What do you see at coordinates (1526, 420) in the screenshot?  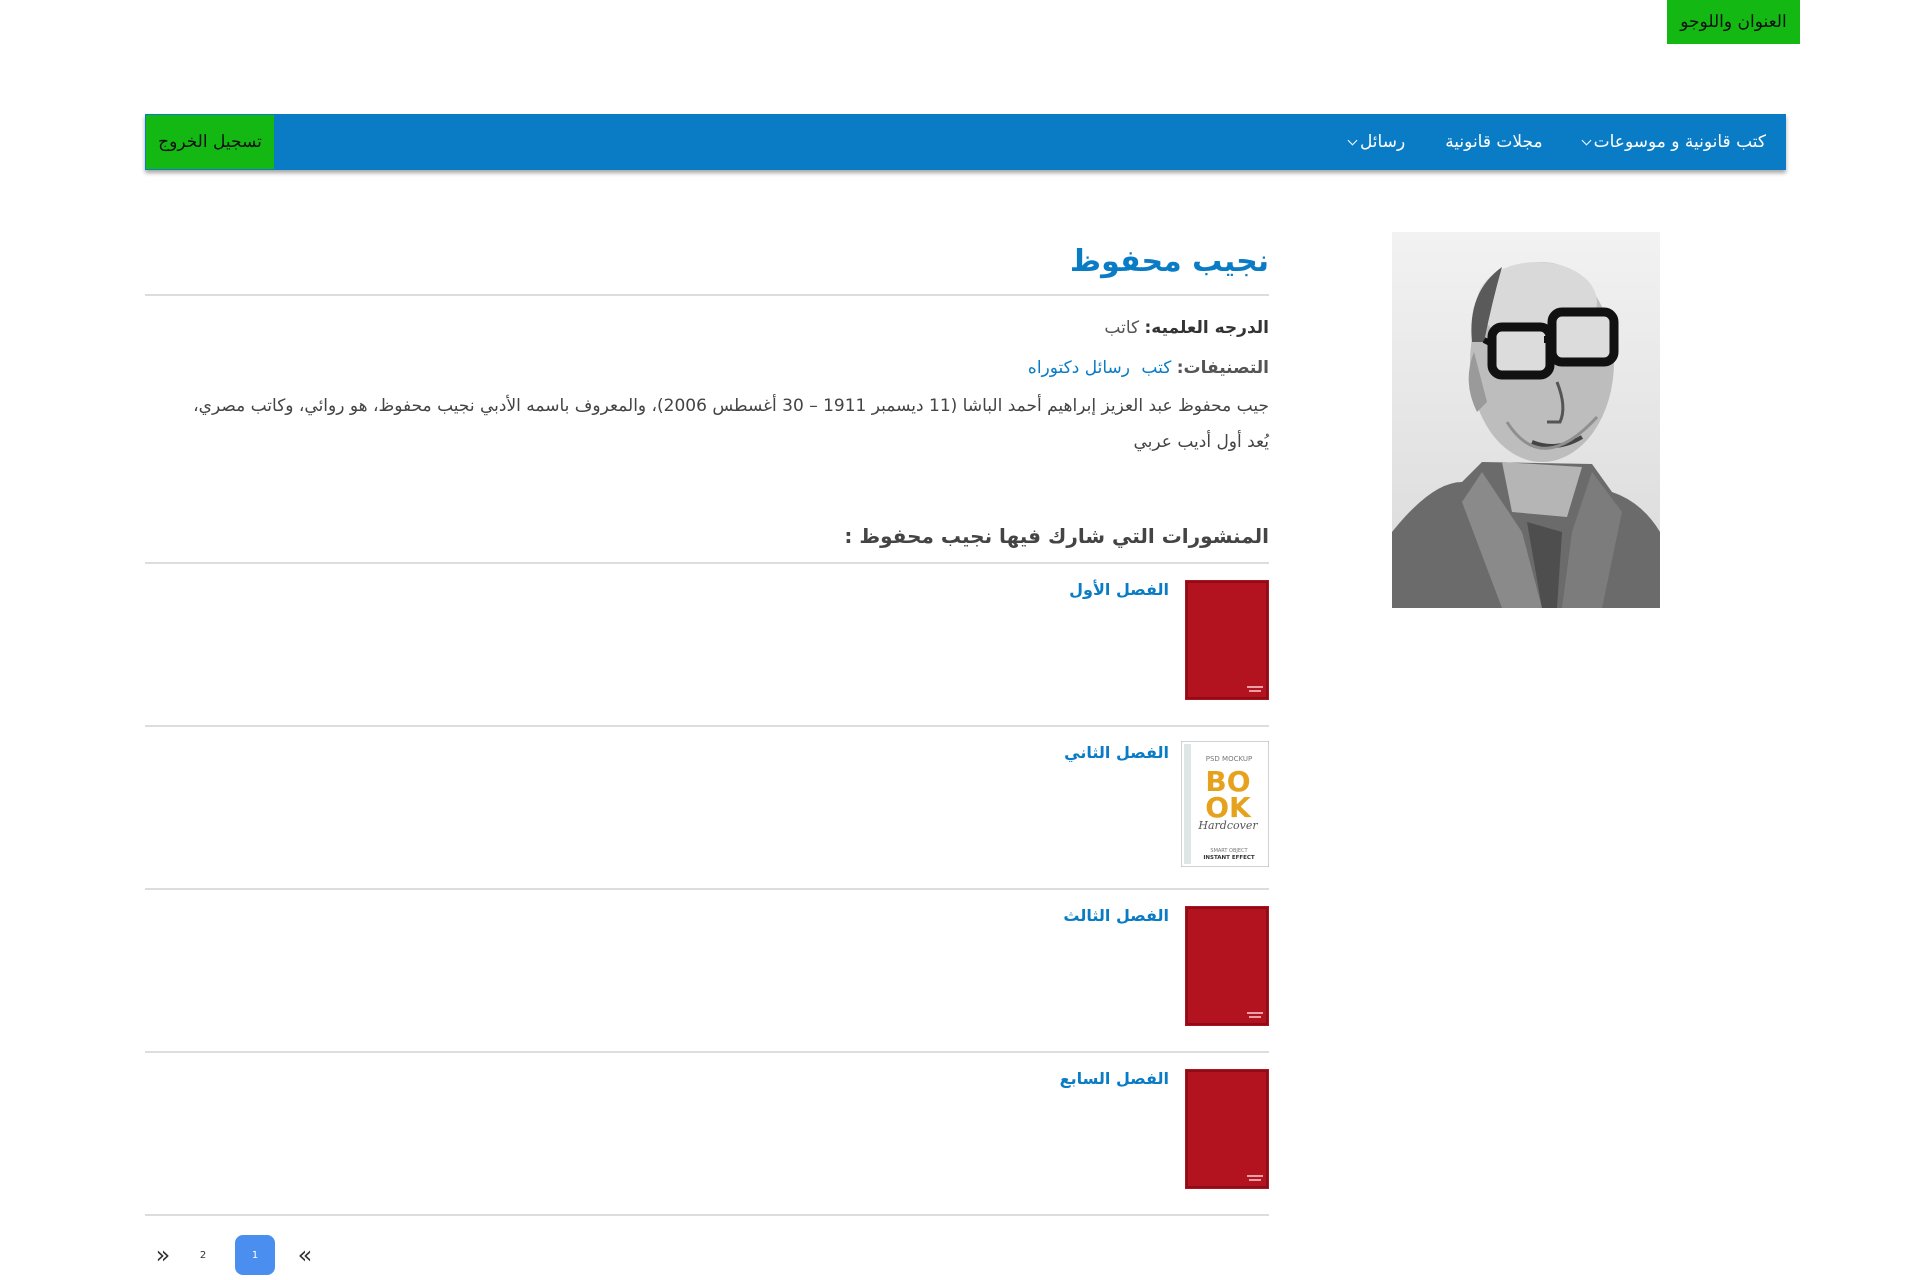 I see `author-portrait` at bounding box center [1526, 420].